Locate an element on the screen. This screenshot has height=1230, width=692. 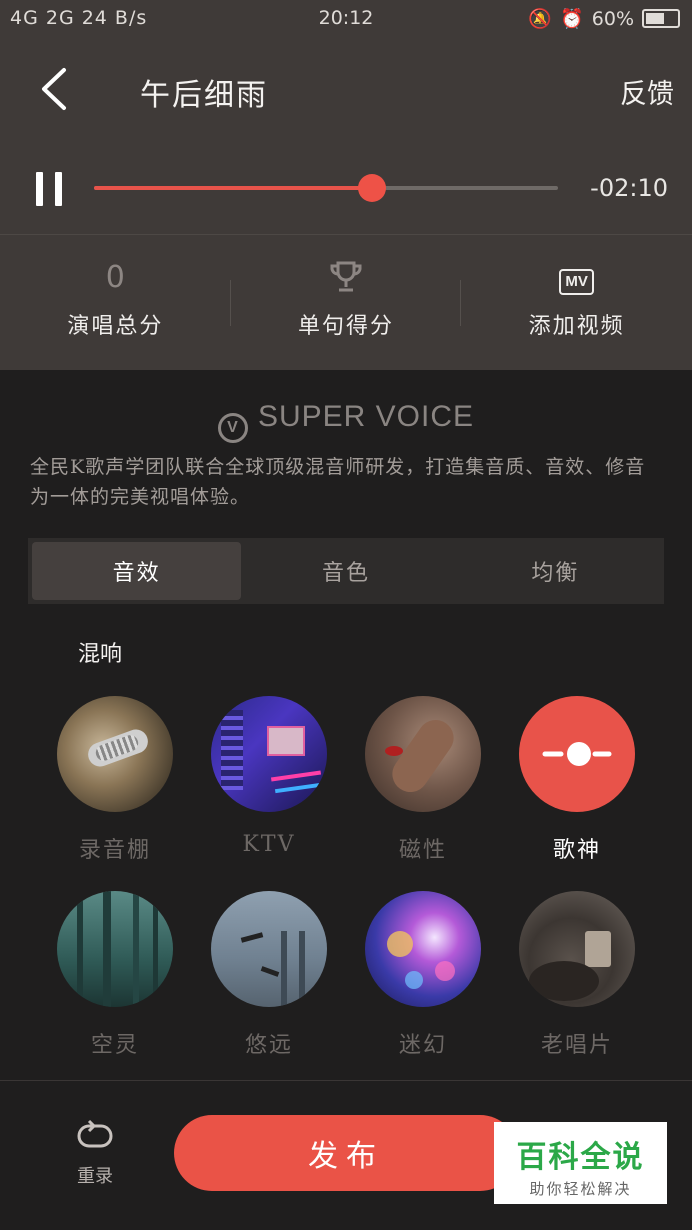
trophy-icon is located at coordinates (346, 276).